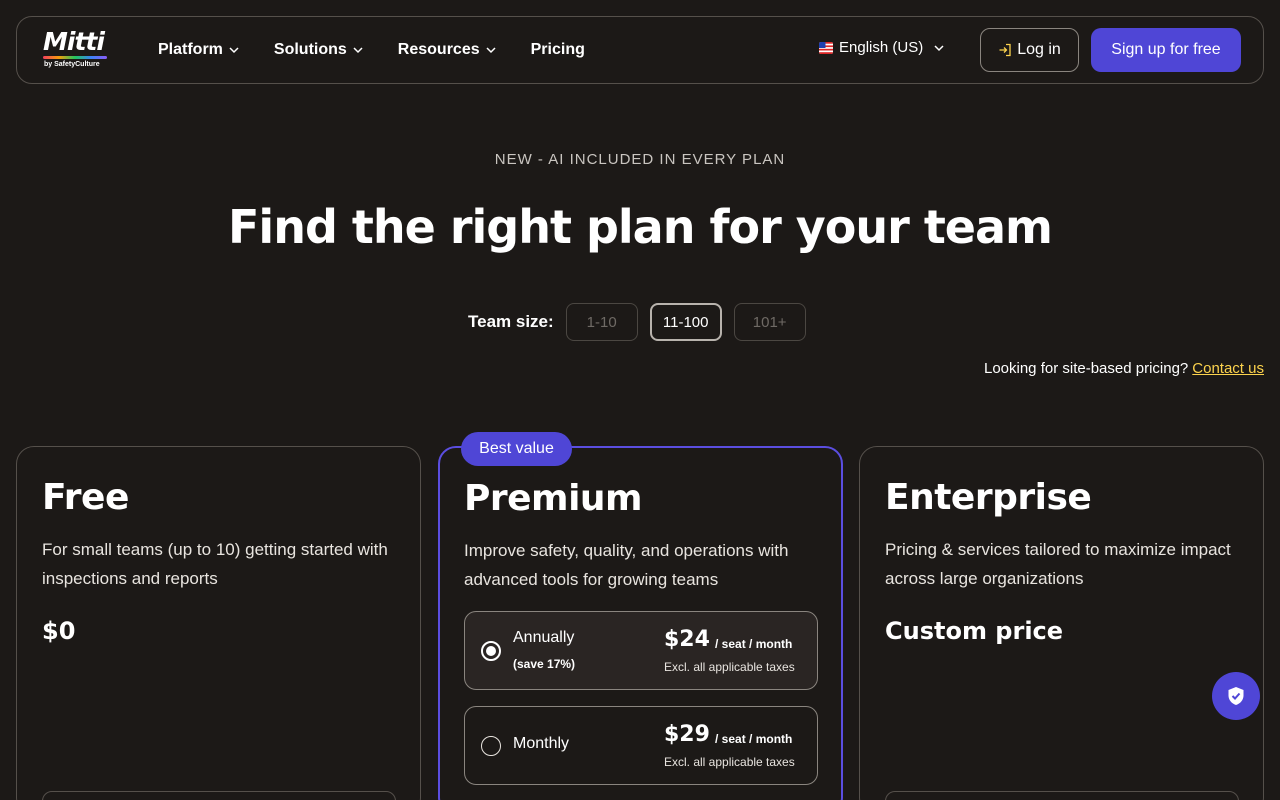 The width and height of the screenshot is (1280, 800). I want to click on us-flag-icon, so click(826, 47).